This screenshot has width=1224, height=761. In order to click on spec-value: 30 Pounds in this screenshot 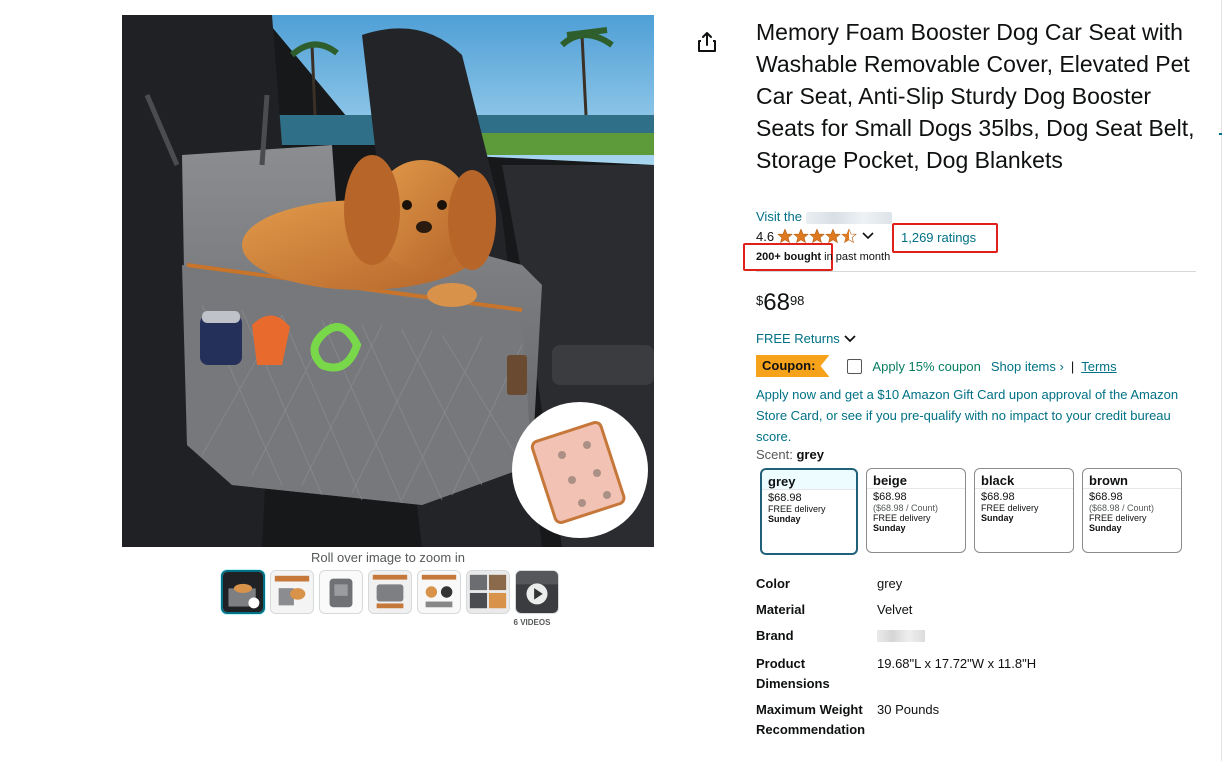, I will do `click(908, 709)`.